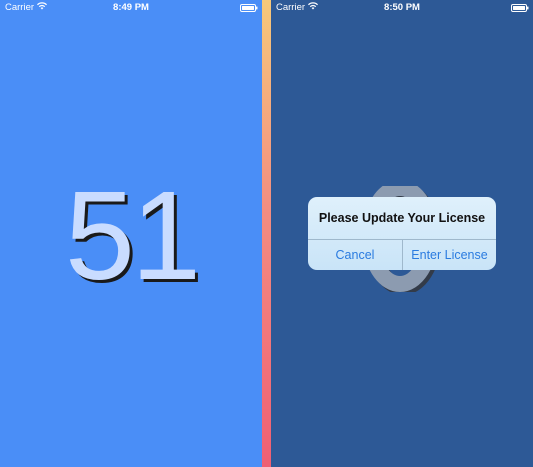 This screenshot has width=533, height=467. Describe the element at coordinates (355, 255) in the screenshot. I see `cancel-button: Cancel` at that location.